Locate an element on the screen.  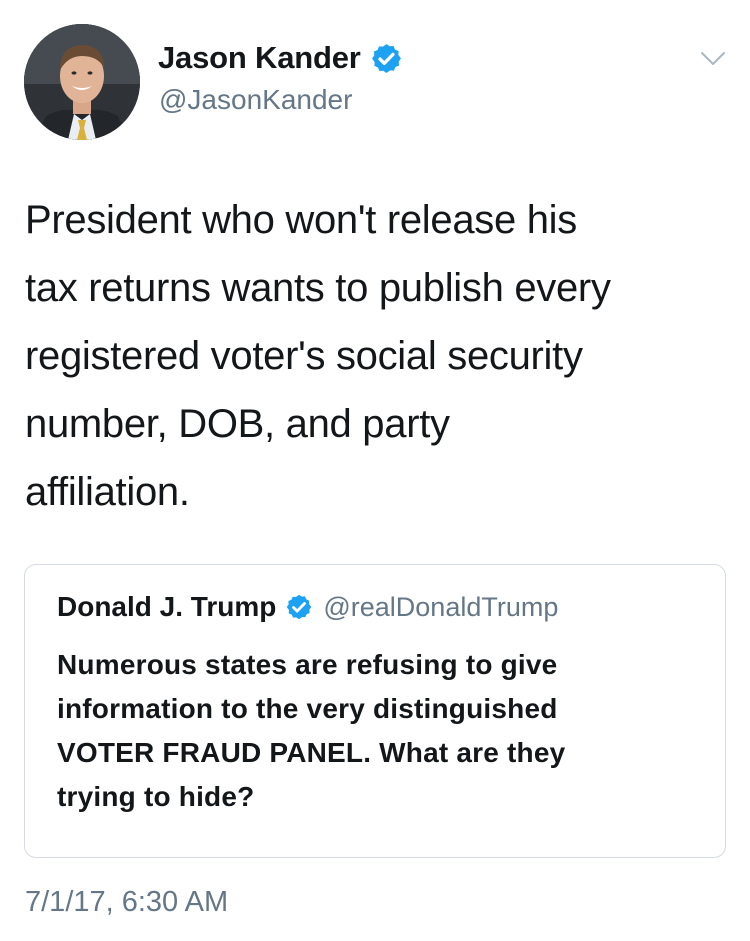
author-name-row: Jason Kander is located at coordinates (280, 58).